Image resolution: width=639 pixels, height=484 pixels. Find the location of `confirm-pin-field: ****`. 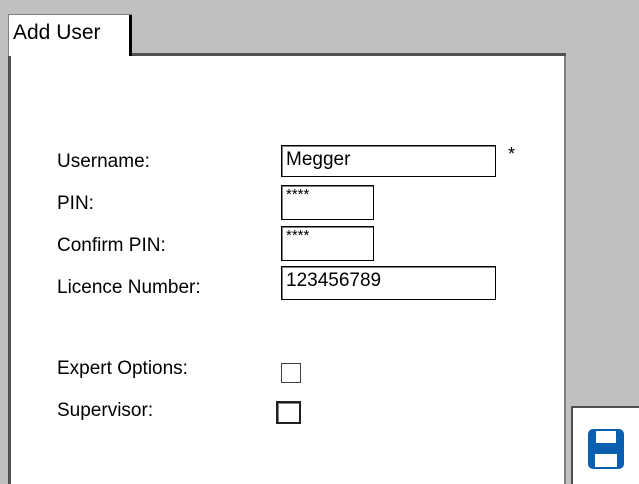

confirm-pin-field: **** is located at coordinates (327, 243).